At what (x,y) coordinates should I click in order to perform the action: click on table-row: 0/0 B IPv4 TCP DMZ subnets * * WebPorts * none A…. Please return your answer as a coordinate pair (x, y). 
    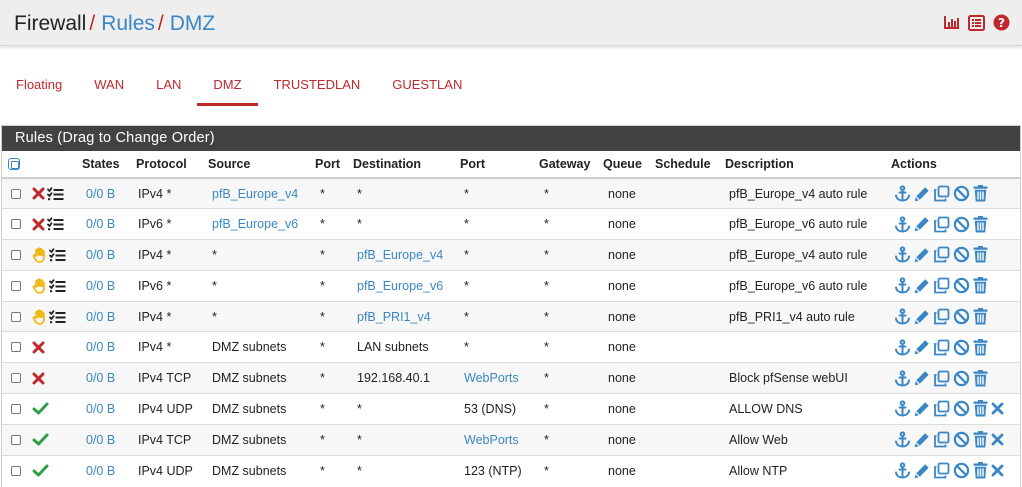
    Looking at the image, I should click on (511, 439).